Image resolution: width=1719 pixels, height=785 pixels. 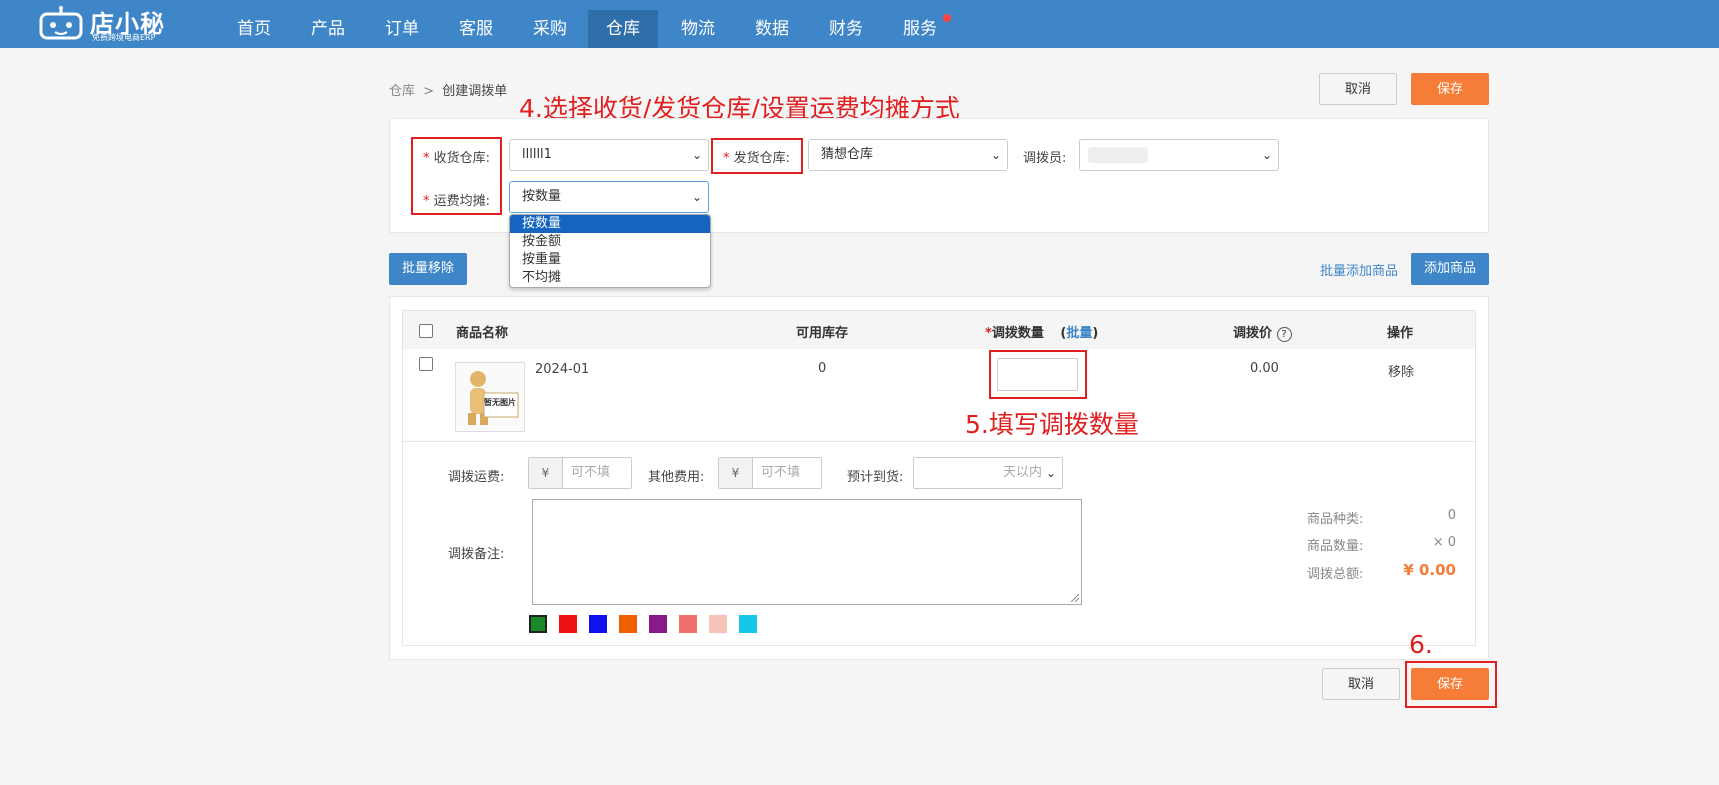 I want to click on send-warehouse-select: 猜想仓库 ⌄, so click(x=908, y=155).